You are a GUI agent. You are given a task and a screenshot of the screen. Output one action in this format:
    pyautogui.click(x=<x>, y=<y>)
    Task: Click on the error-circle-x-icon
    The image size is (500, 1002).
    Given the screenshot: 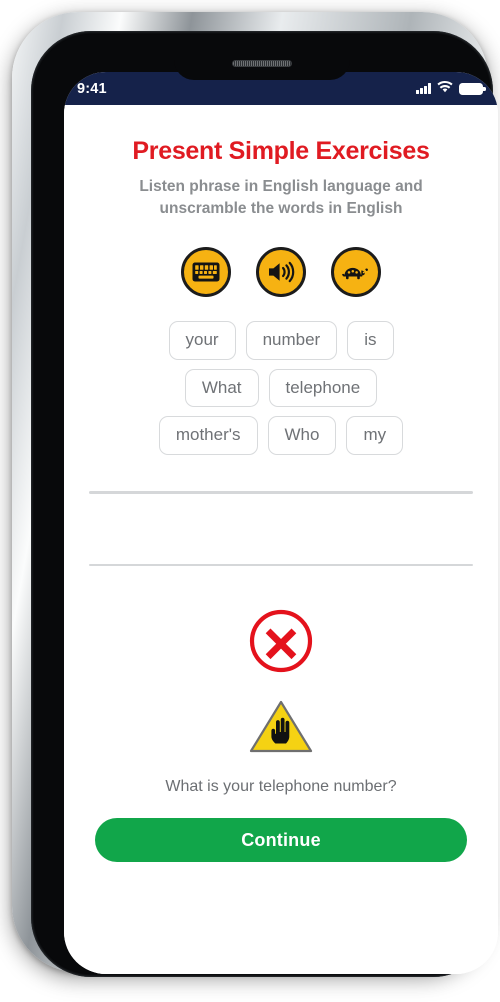 What is the action you would take?
    pyautogui.click(x=281, y=643)
    